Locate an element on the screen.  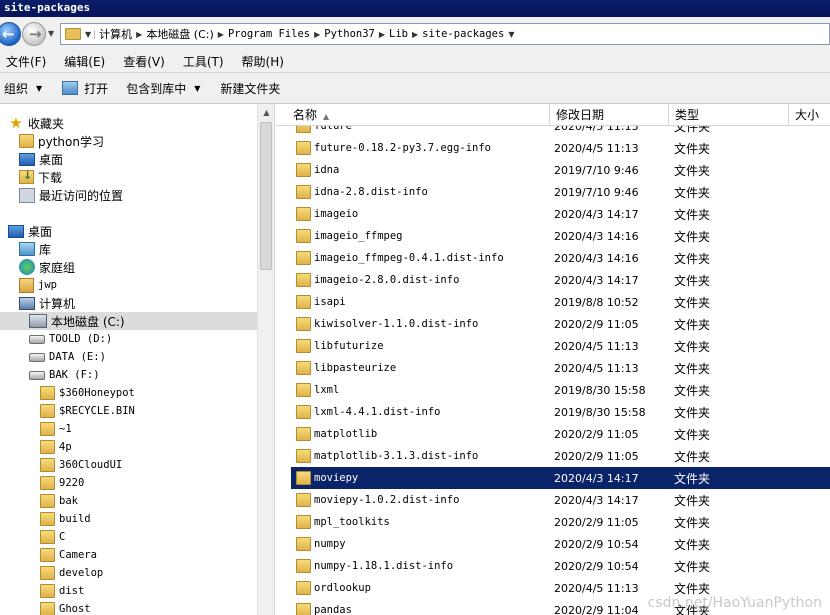
file-name: lxml is located at coordinates (327, 390).